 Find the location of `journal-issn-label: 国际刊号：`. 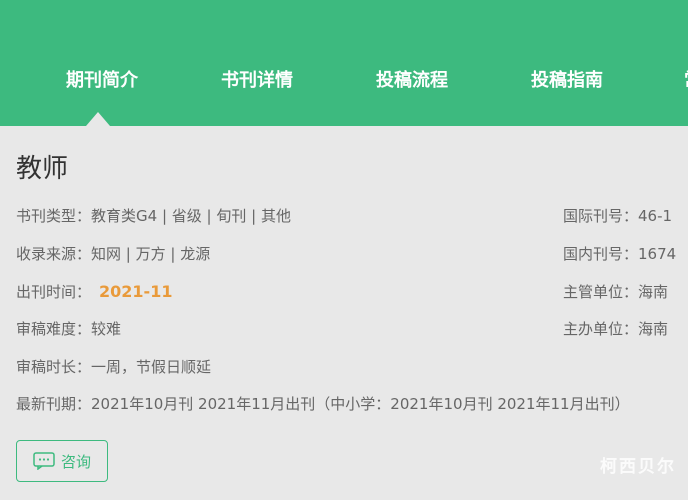

journal-issn-label: 国际刊号： is located at coordinates (601, 216).